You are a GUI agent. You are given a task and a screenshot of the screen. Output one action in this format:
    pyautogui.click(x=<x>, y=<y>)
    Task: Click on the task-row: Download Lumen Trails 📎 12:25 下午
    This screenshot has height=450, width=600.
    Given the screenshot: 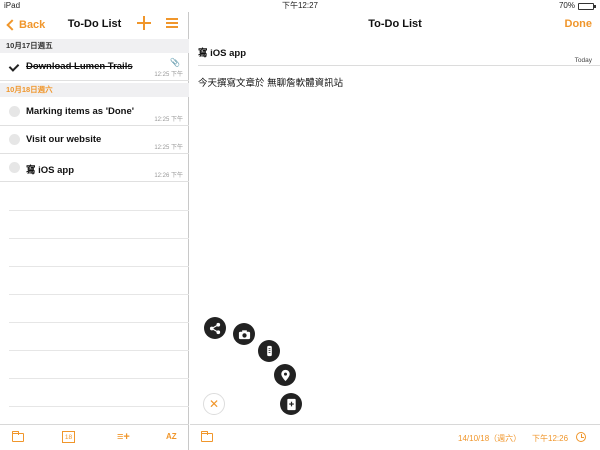 What is the action you would take?
    pyautogui.click(x=94, y=67)
    